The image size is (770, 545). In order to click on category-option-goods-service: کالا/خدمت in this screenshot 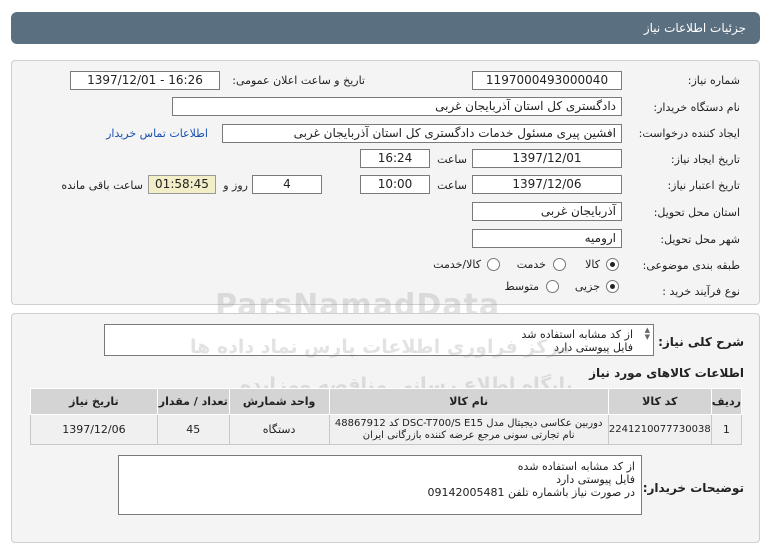, I will do `click(457, 264)`.